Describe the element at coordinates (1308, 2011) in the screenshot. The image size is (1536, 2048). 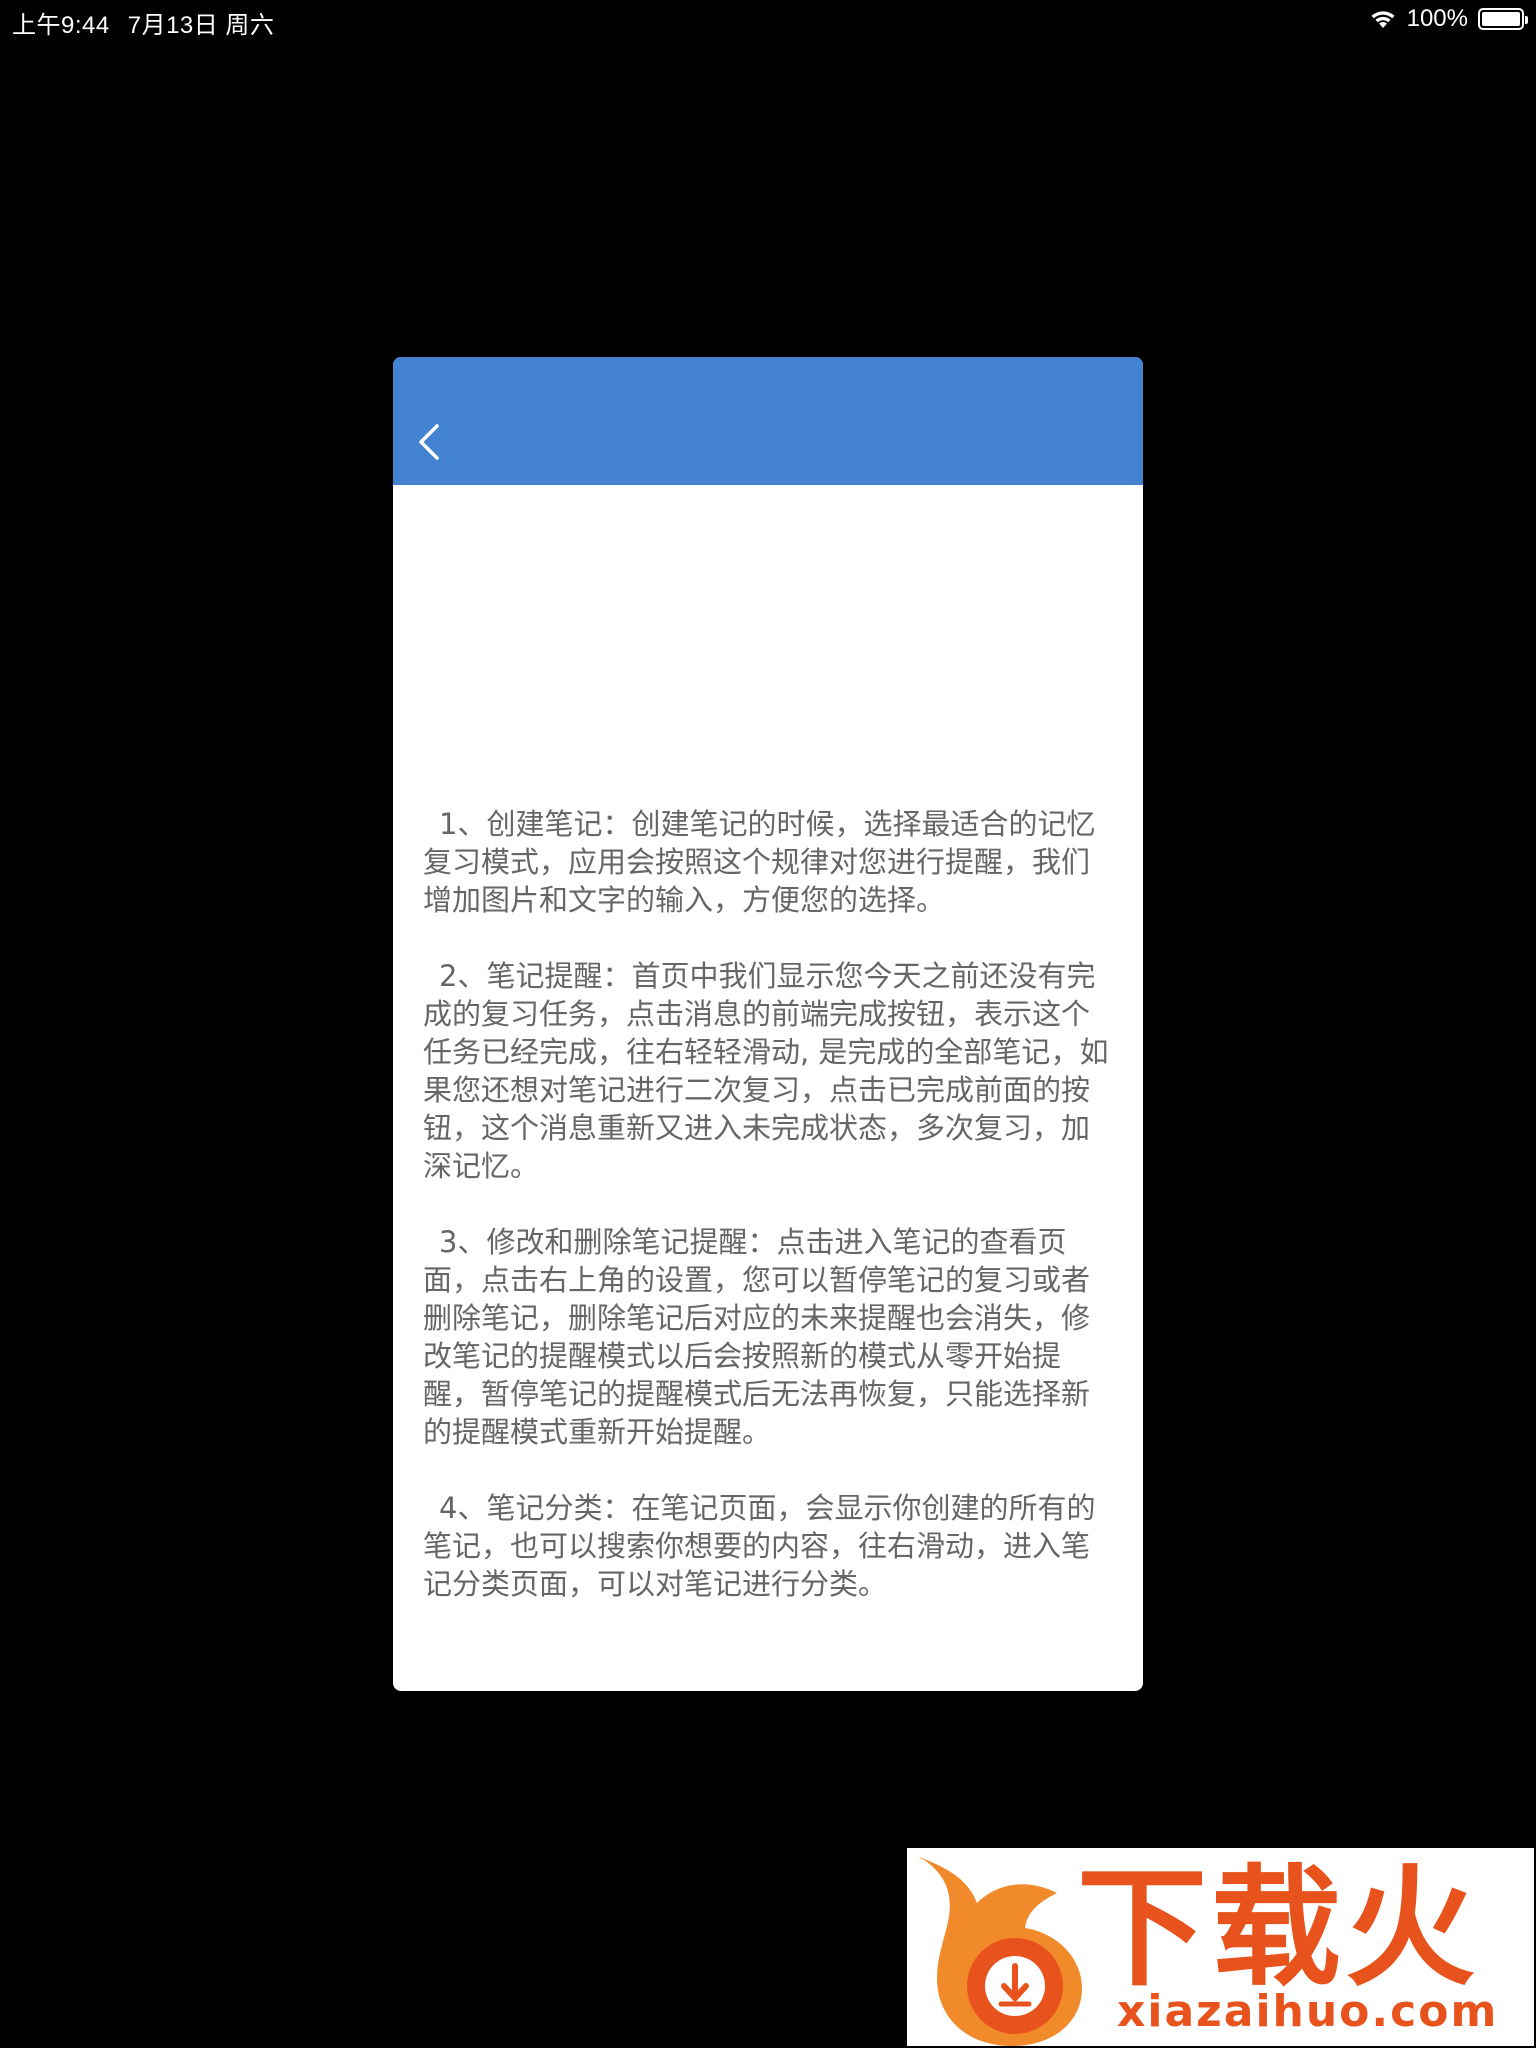
I see `watermark-domain: xiazaihuo.com` at that location.